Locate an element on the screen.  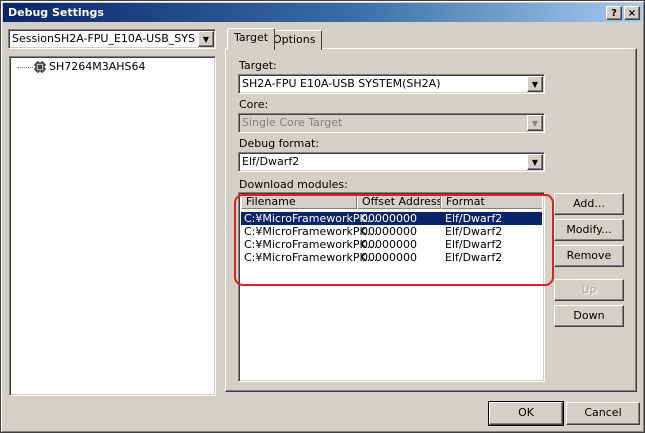
tab-target: Target is located at coordinates (251, 39).